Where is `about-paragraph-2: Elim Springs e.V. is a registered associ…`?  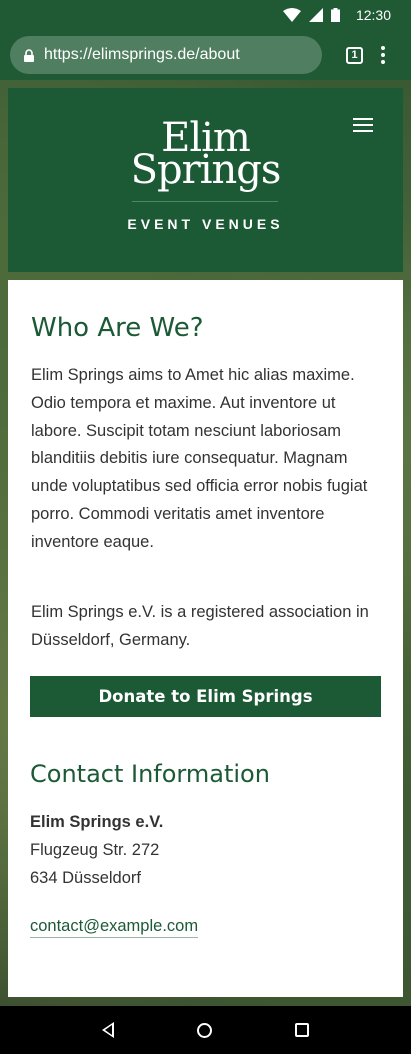 about-paragraph-2: Elim Springs e.V. is a registered associ… is located at coordinates (200, 626).